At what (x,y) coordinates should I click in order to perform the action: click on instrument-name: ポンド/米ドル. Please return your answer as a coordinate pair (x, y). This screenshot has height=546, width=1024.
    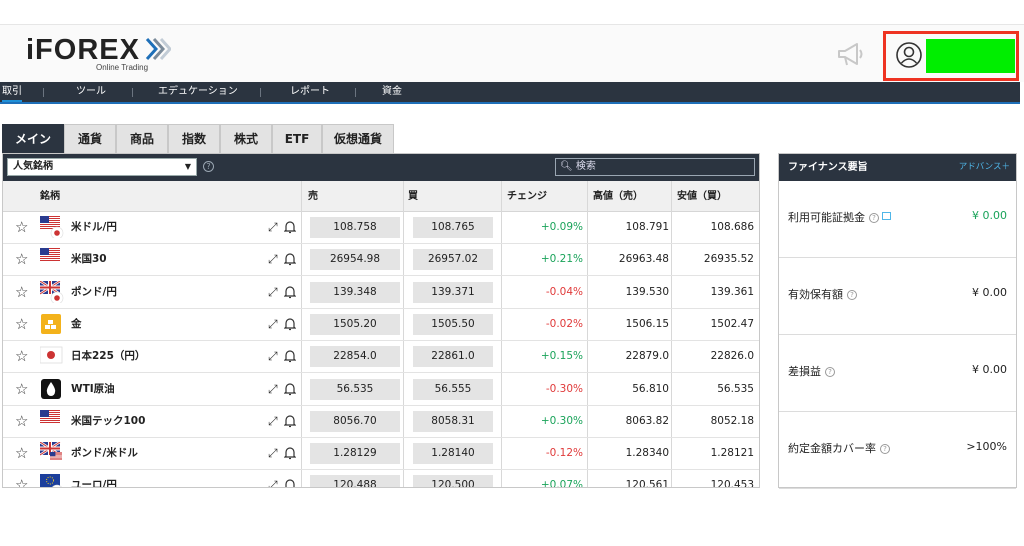
    Looking at the image, I should click on (104, 453).